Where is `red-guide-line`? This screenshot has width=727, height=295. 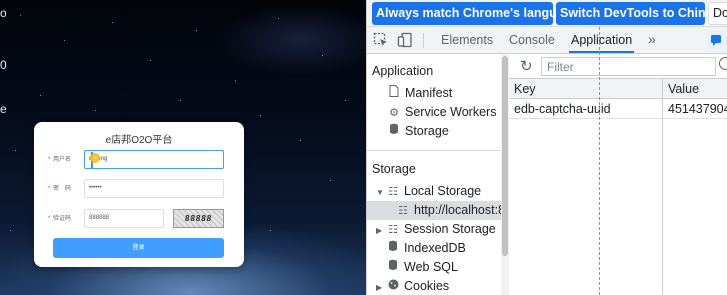
red-guide-line is located at coordinates (599, 161).